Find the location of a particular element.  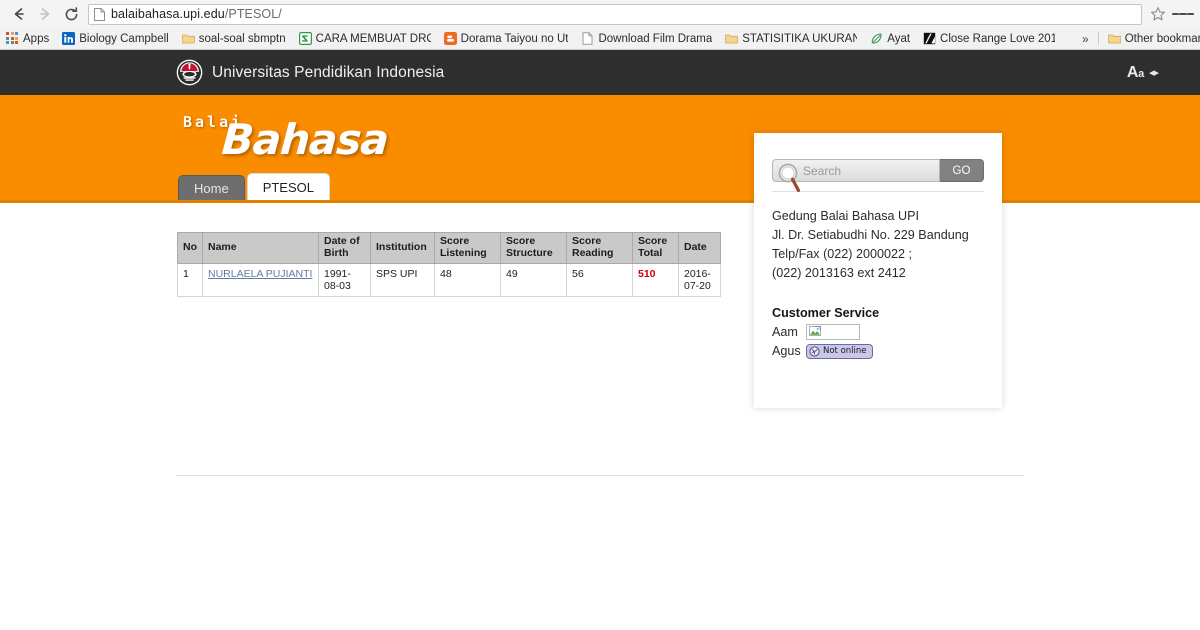

search-placeholder: Search is located at coordinates (822, 170).